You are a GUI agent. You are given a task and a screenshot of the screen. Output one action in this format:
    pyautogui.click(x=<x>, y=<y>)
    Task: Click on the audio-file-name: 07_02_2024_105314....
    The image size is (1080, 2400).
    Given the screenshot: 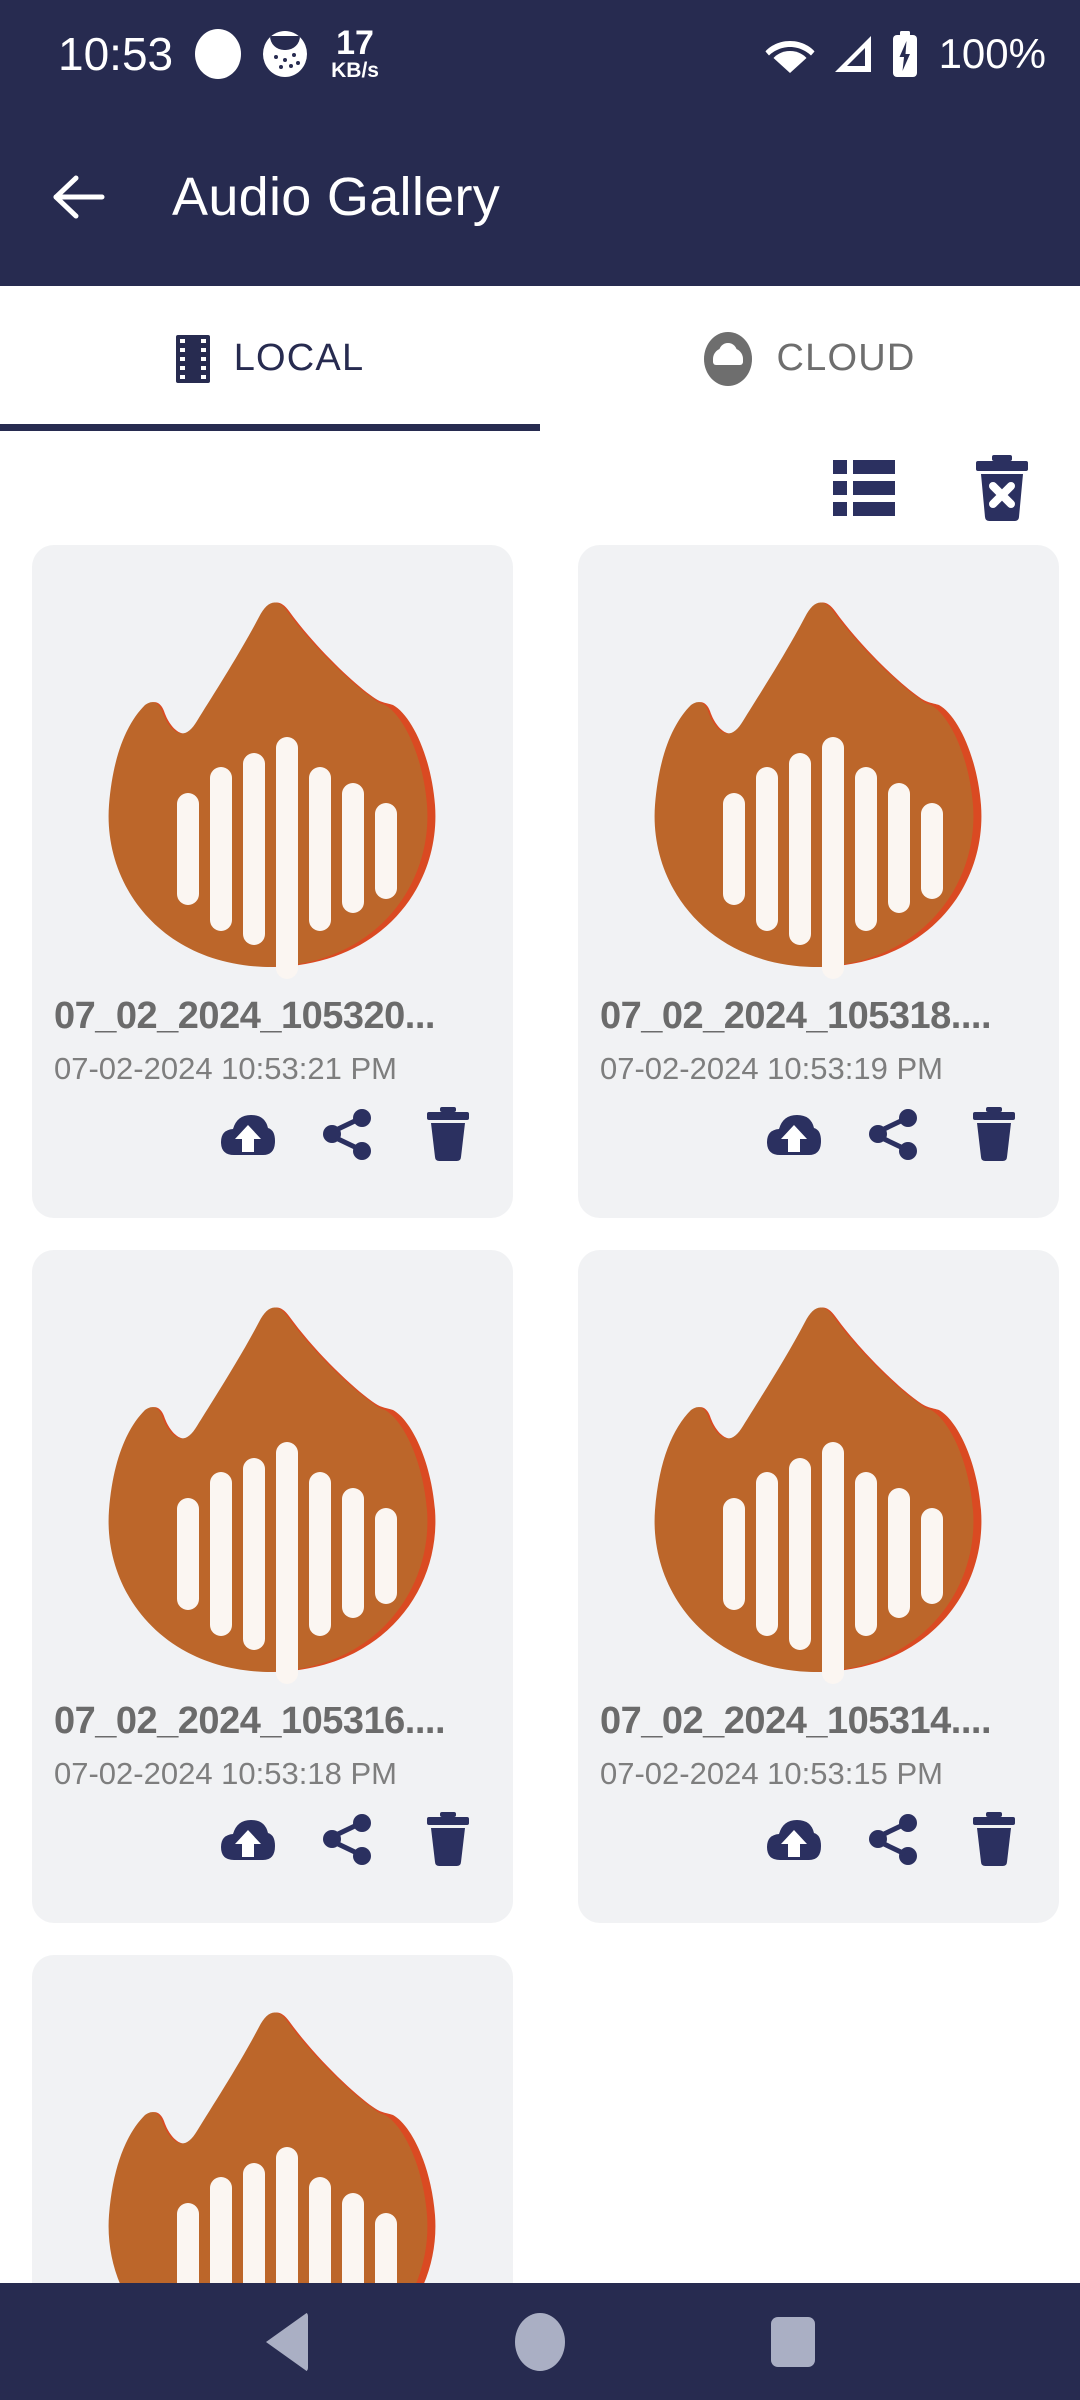 What is the action you would take?
    pyautogui.click(x=796, y=1721)
    